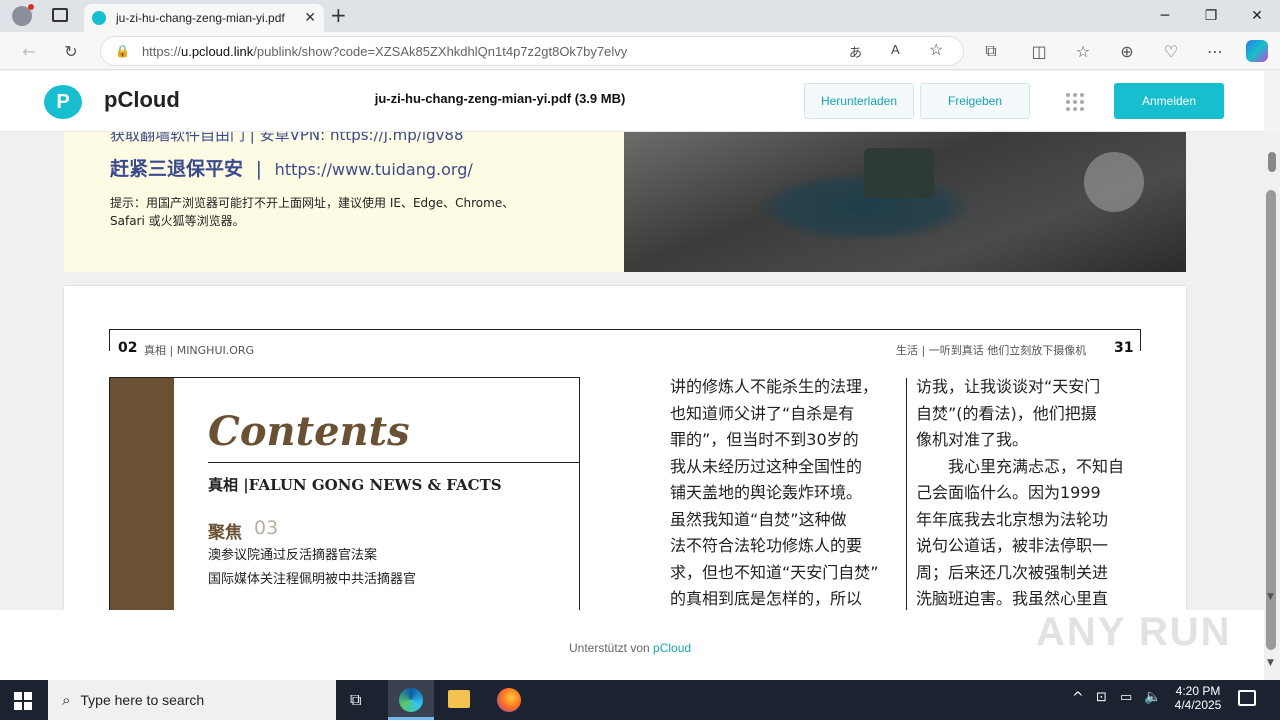  What do you see at coordinates (1008, 492) in the screenshot?
I see `col2-line: 己会面临什么。因为1999` at bounding box center [1008, 492].